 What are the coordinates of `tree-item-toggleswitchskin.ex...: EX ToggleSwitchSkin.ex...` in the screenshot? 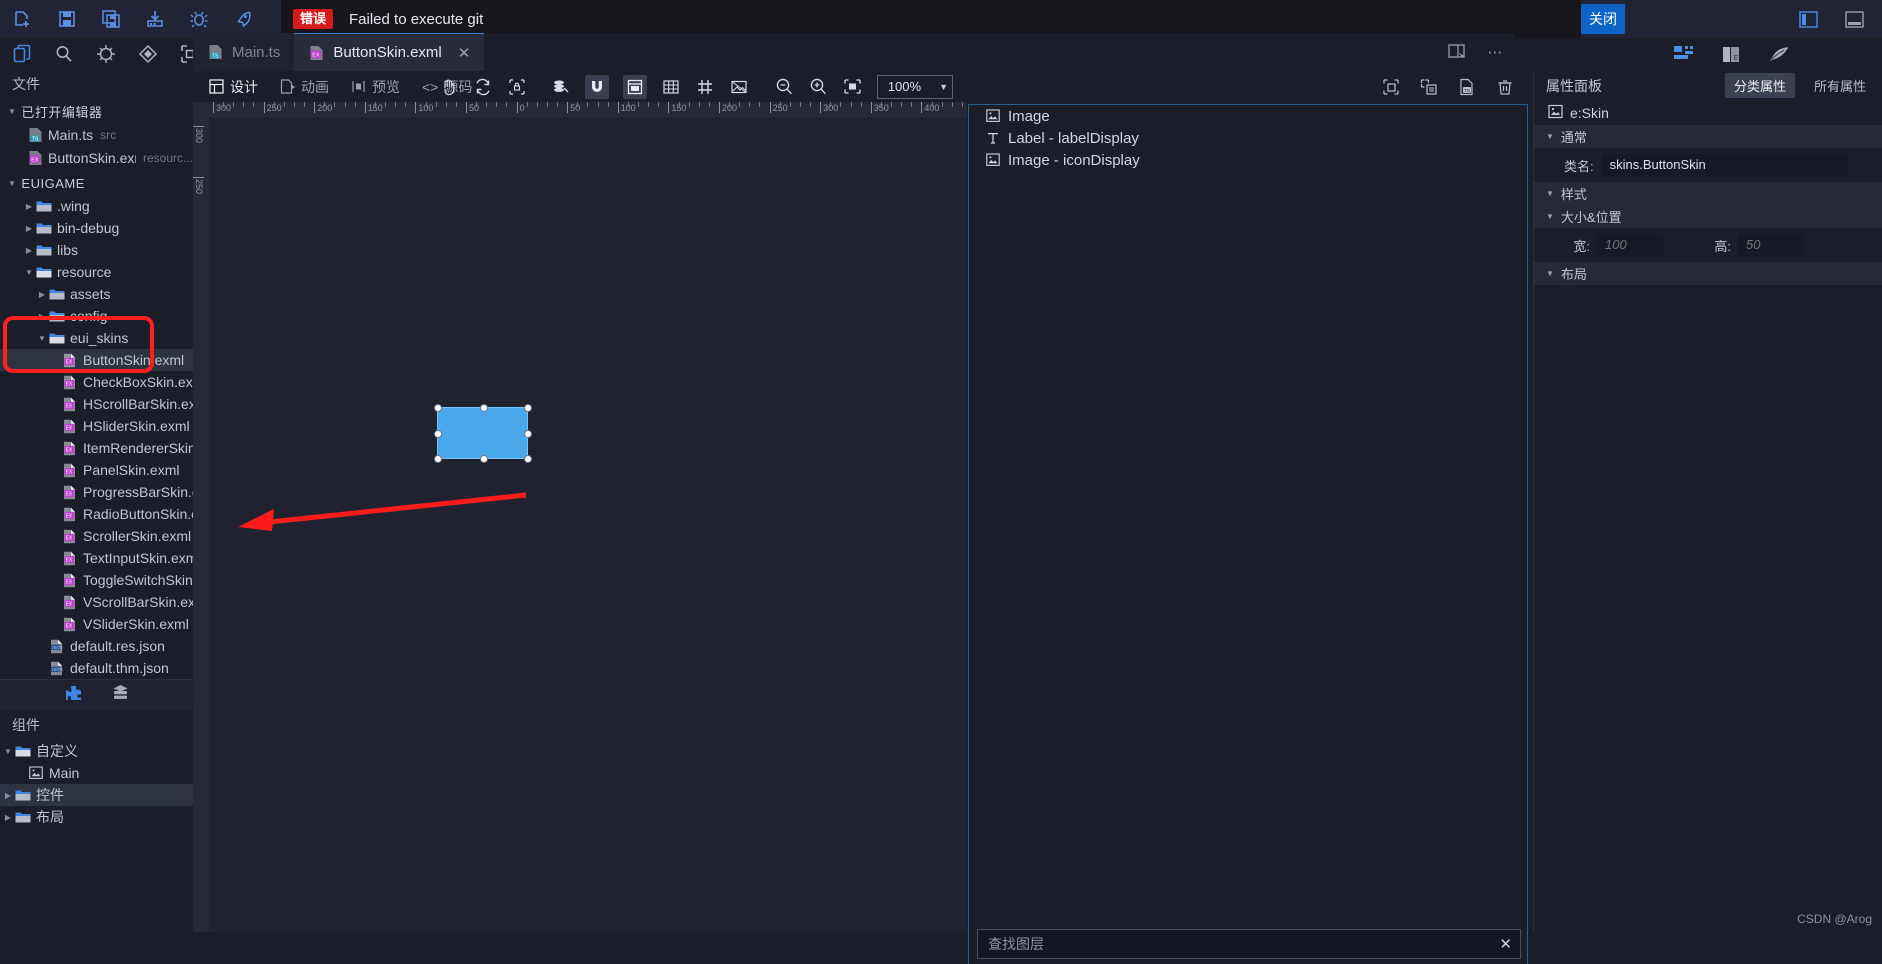 It's located at (96, 580).